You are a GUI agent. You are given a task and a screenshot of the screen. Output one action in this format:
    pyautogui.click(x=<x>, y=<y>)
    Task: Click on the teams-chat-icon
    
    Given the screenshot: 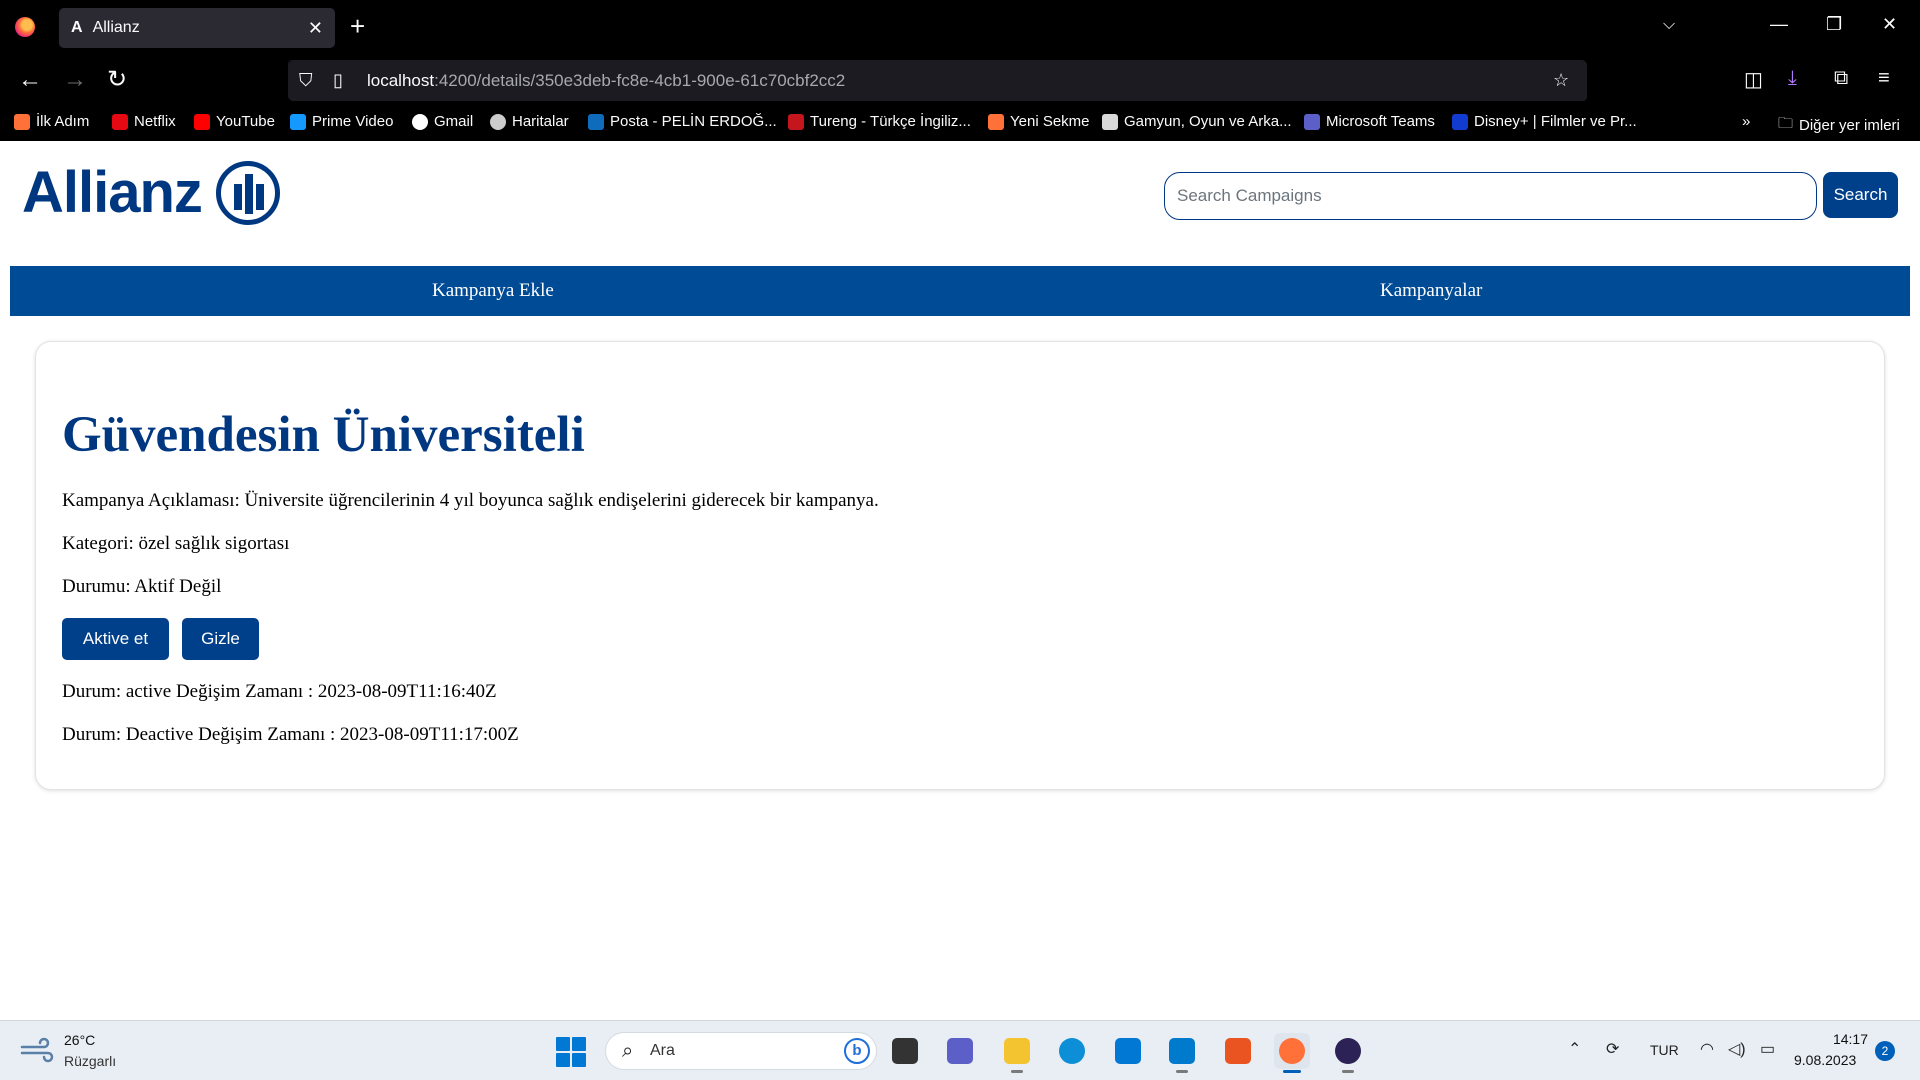 What is the action you would take?
    pyautogui.click(x=960, y=1051)
    